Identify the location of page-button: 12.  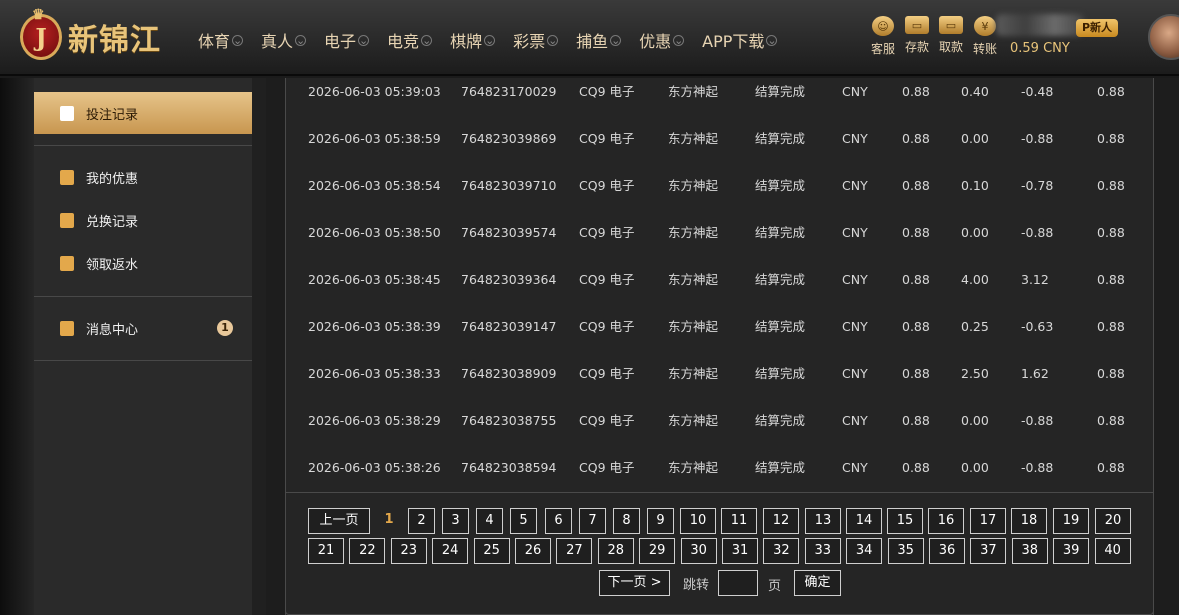
(781, 521).